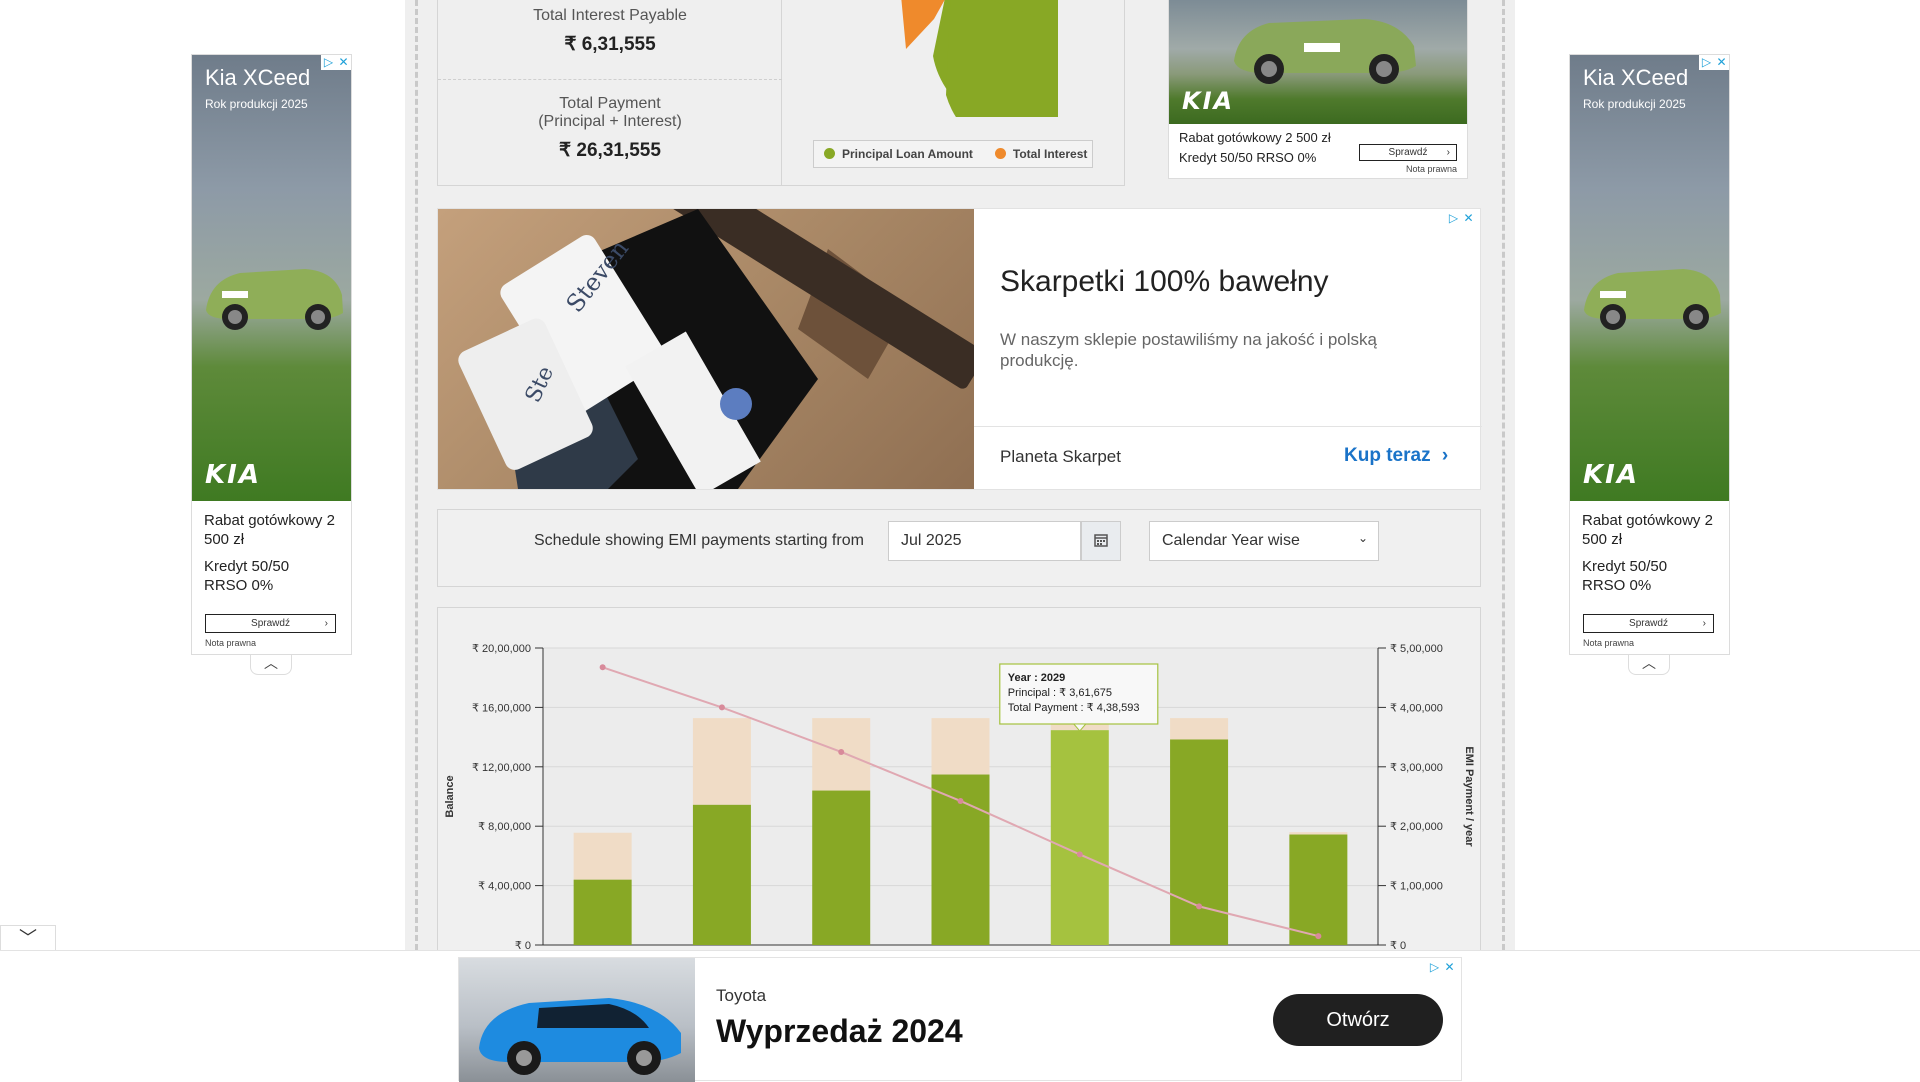  I want to click on tooltip-total: Total Payment : ₹ 4,38,593, so click(1074, 708).